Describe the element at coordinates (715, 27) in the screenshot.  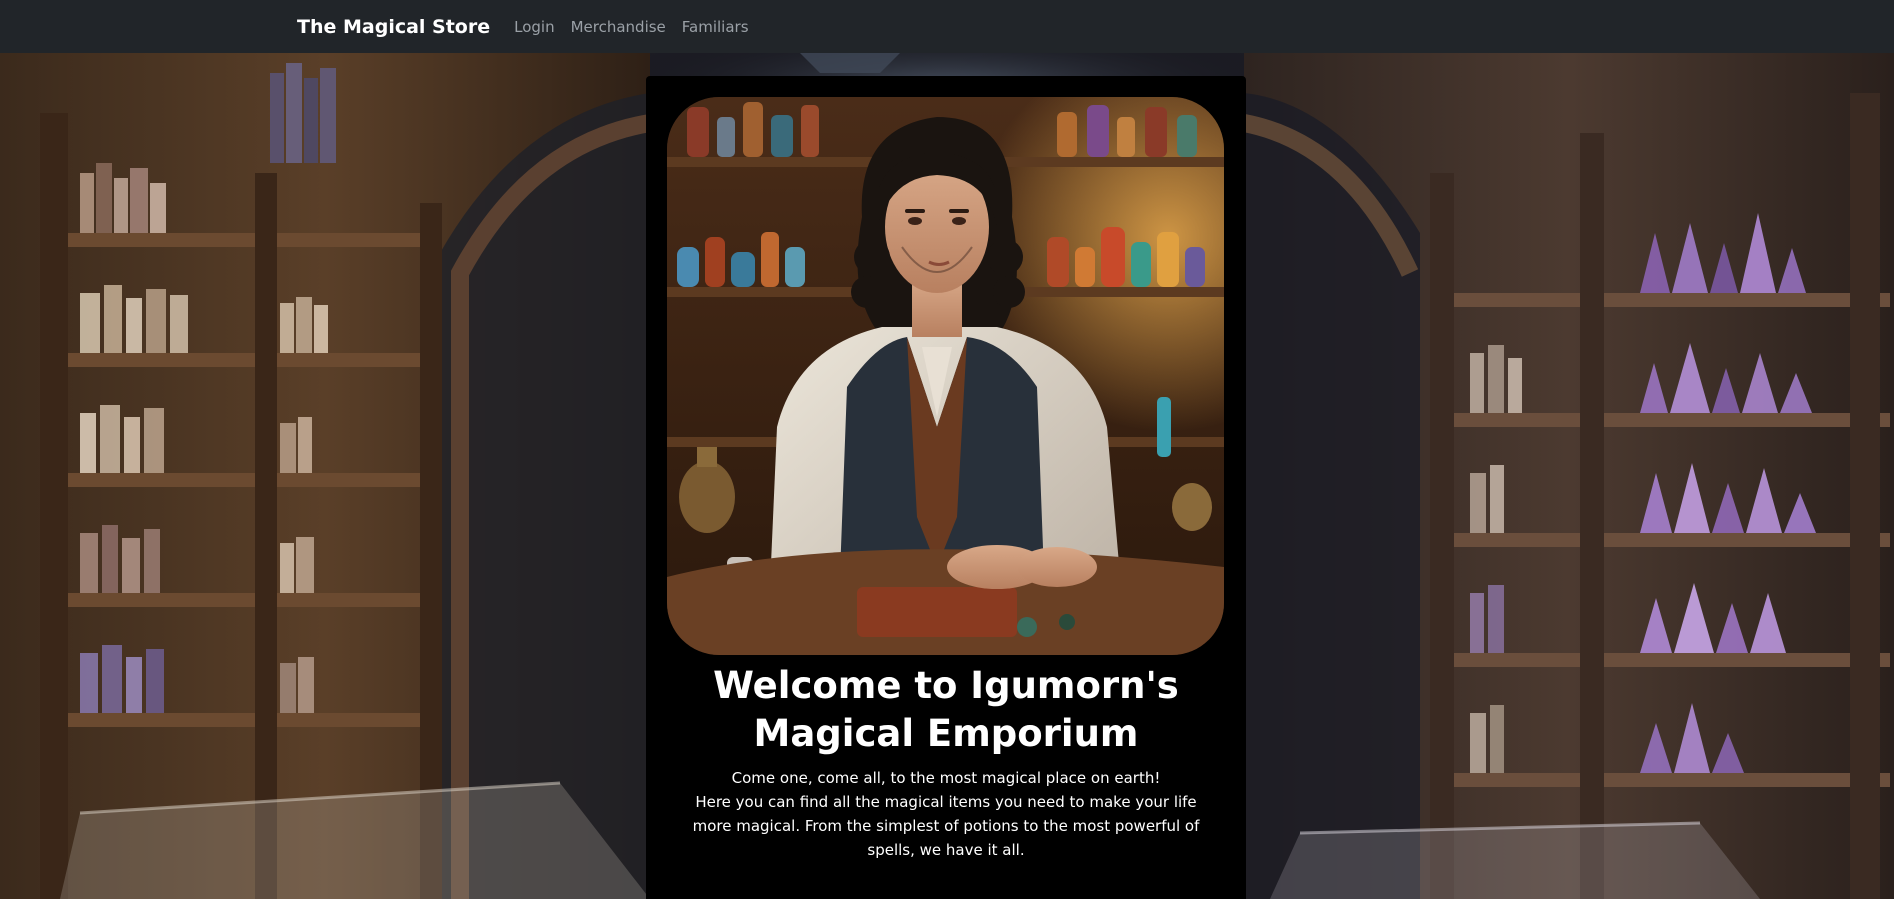
I see `nav-link-familiars: Familiars` at that location.